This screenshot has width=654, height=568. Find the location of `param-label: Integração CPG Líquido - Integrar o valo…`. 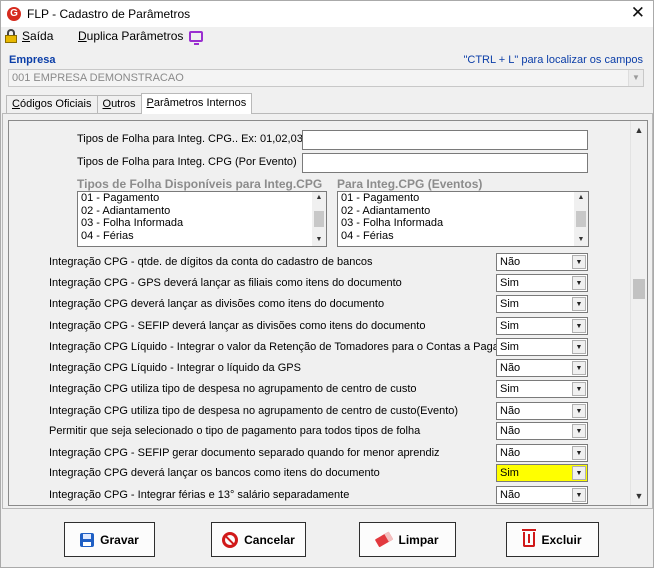

param-label: Integração CPG Líquido - Integrar o valo… is located at coordinates (276, 347).